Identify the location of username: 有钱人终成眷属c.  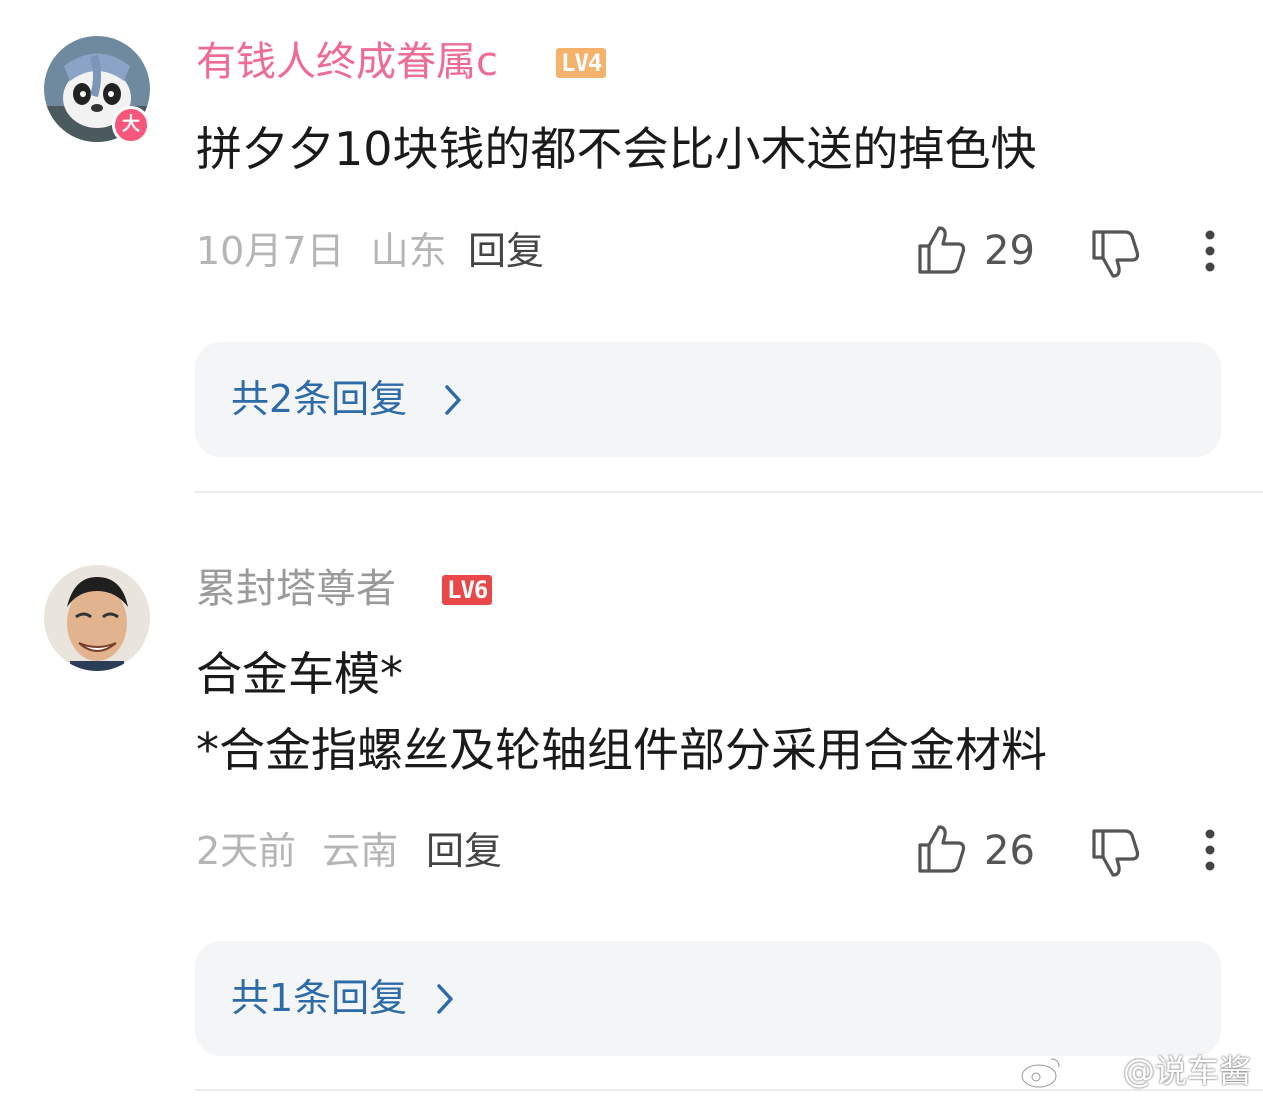
(347, 62).